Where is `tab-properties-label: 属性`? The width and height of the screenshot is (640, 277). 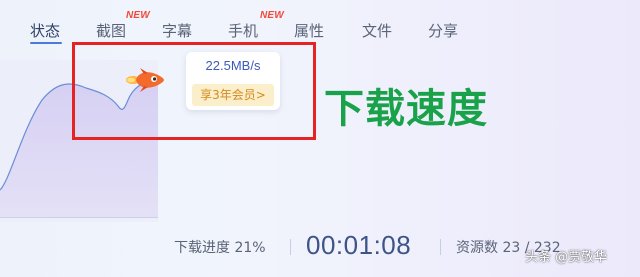 tab-properties-label: 属性 is located at coordinates (309, 31).